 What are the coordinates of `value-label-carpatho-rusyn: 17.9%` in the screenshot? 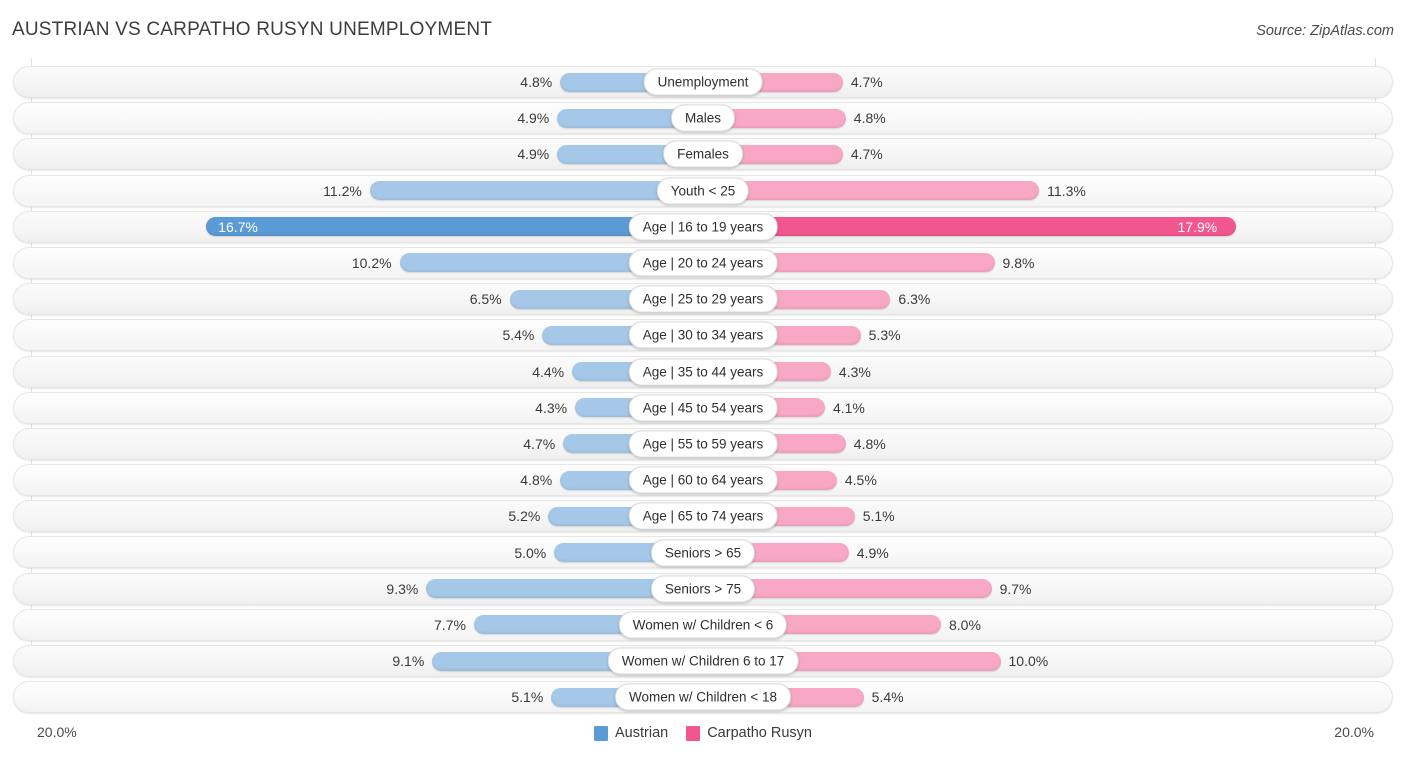 It's located at (1197, 226).